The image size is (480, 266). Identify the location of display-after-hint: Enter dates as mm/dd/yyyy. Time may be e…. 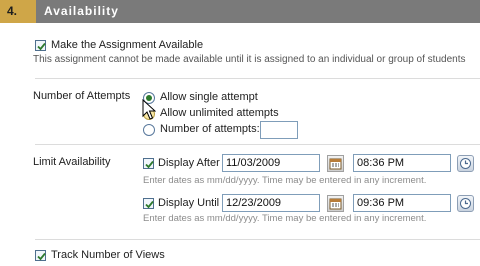
(285, 180).